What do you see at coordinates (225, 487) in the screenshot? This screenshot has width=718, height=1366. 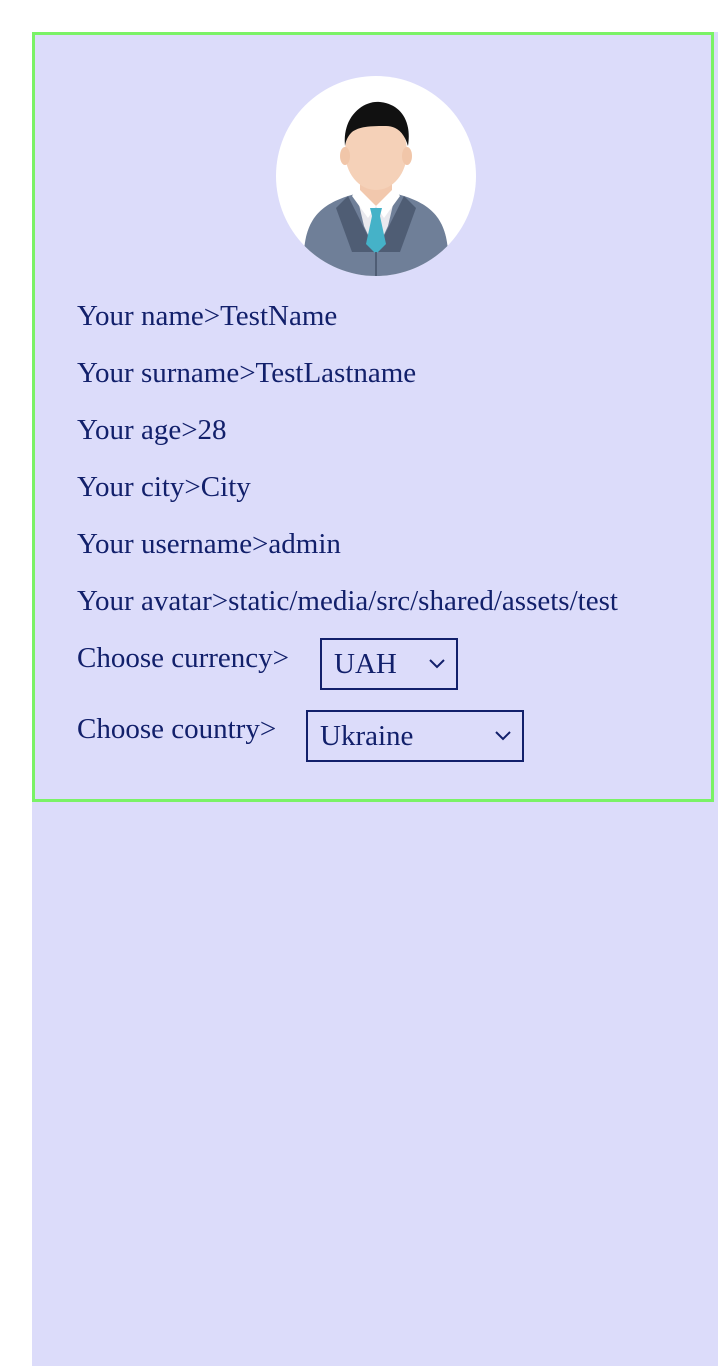 I see `city-value: City` at bounding box center [225, 487].